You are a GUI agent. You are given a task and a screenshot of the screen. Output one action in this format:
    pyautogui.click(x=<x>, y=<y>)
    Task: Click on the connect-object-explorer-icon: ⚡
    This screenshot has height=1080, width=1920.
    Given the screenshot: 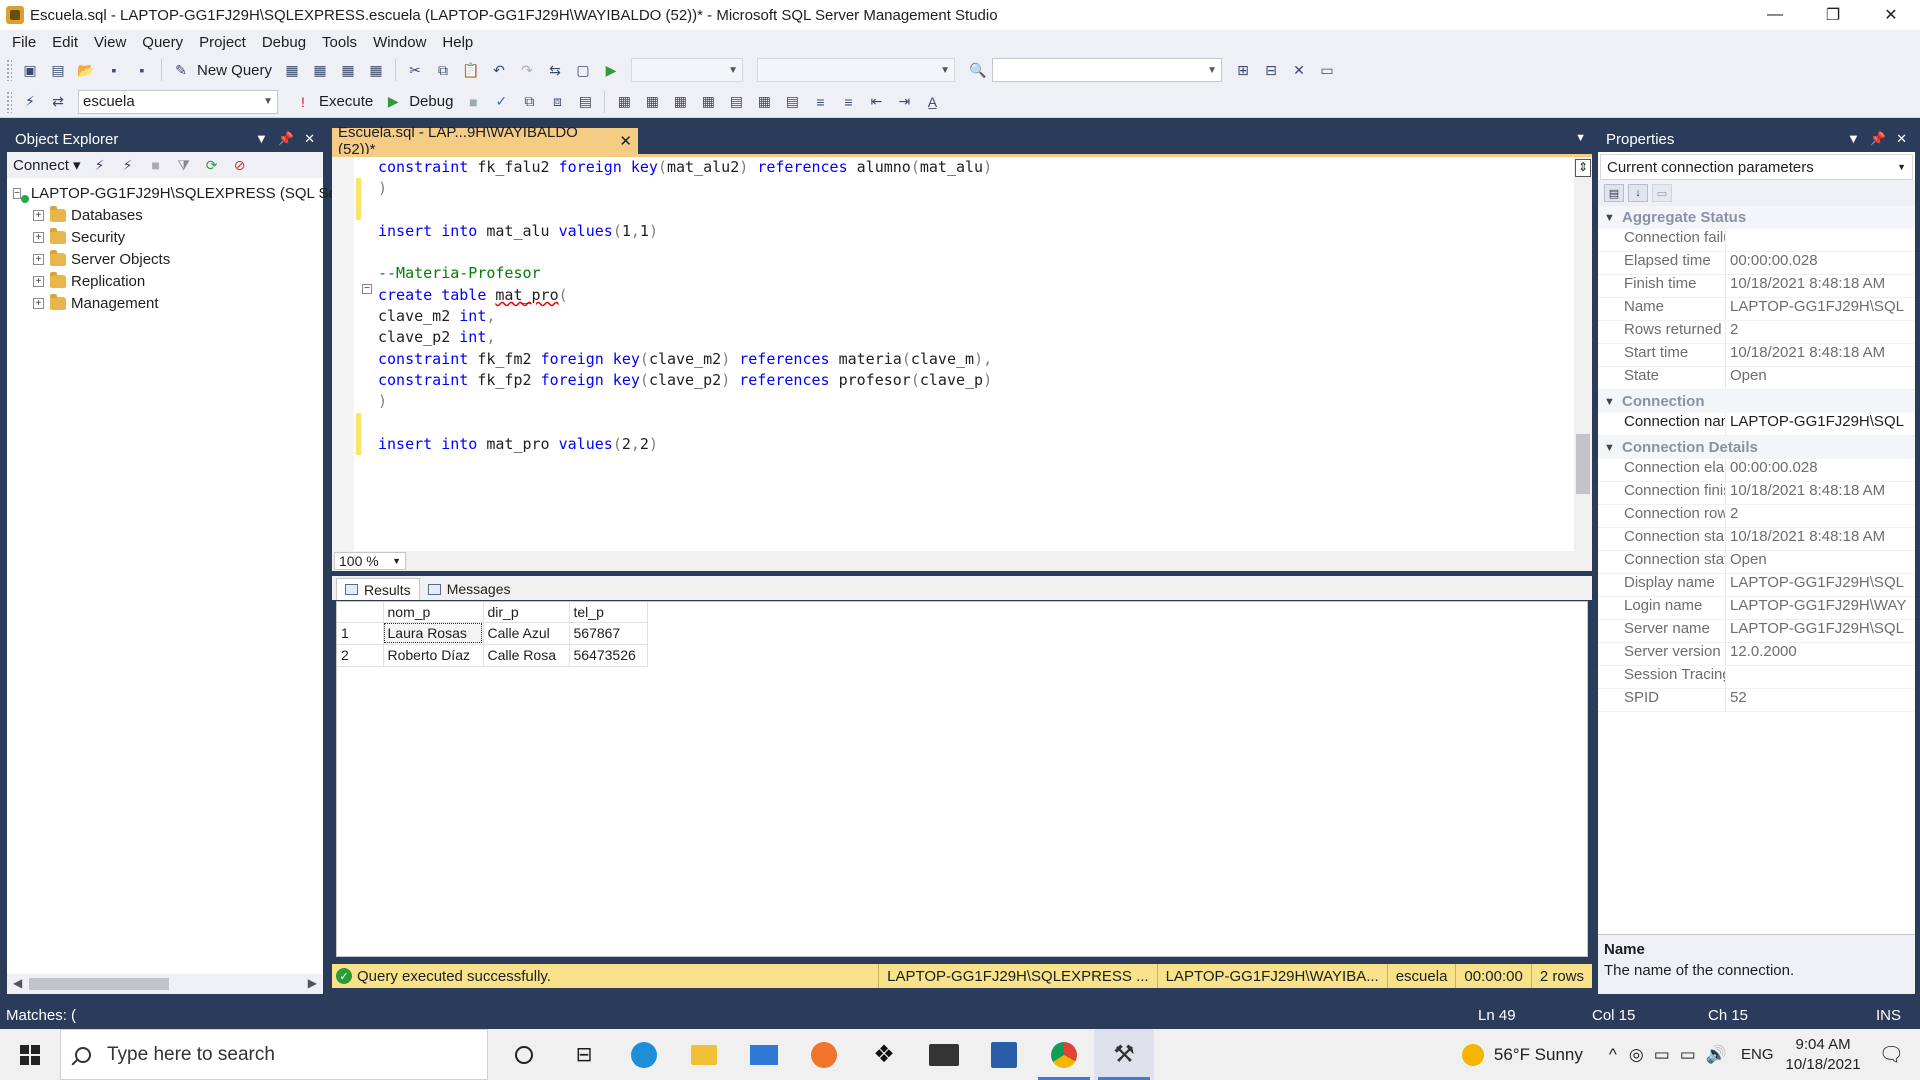 What is the action you would take?
    pyautogui.click(x=100, y=165)
    